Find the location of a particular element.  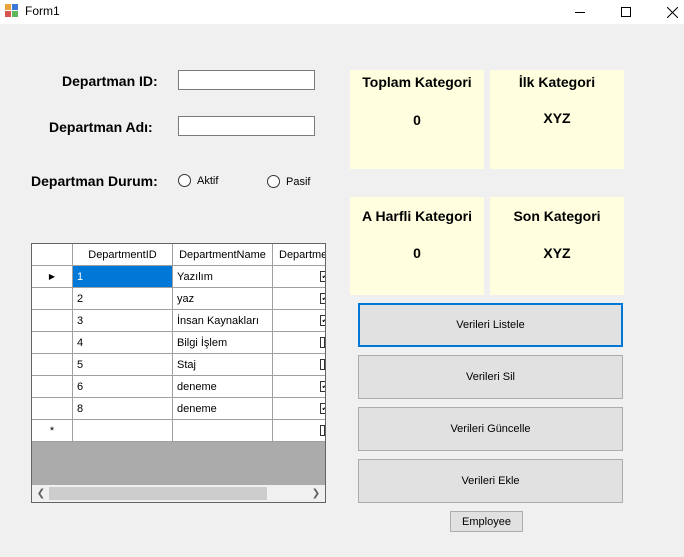

table-row: ▶ 1 Yazılım ✓ is located at coordinates (178, 277).